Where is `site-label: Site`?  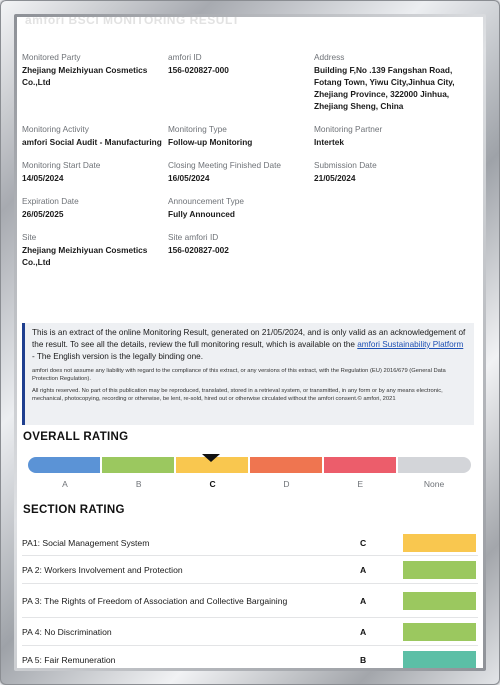 site-label: Site is located at coordinates (29, 237).